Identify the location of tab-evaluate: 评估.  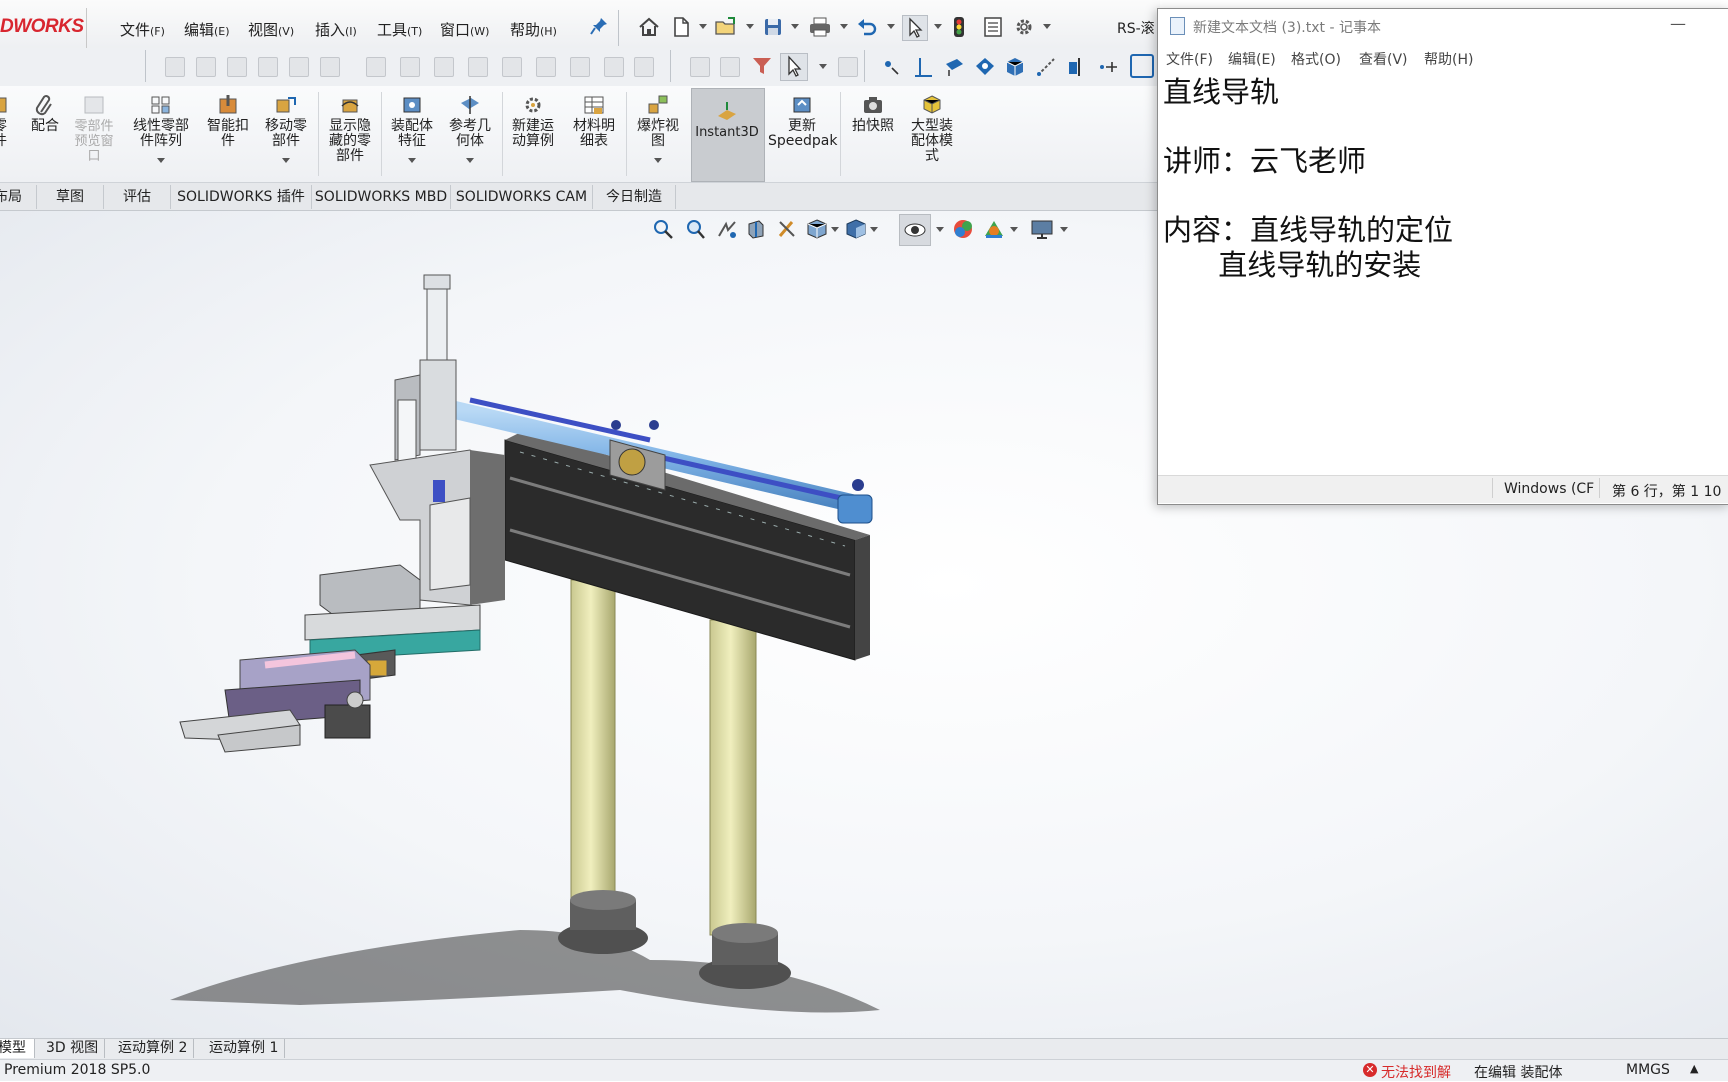
(137, 197).